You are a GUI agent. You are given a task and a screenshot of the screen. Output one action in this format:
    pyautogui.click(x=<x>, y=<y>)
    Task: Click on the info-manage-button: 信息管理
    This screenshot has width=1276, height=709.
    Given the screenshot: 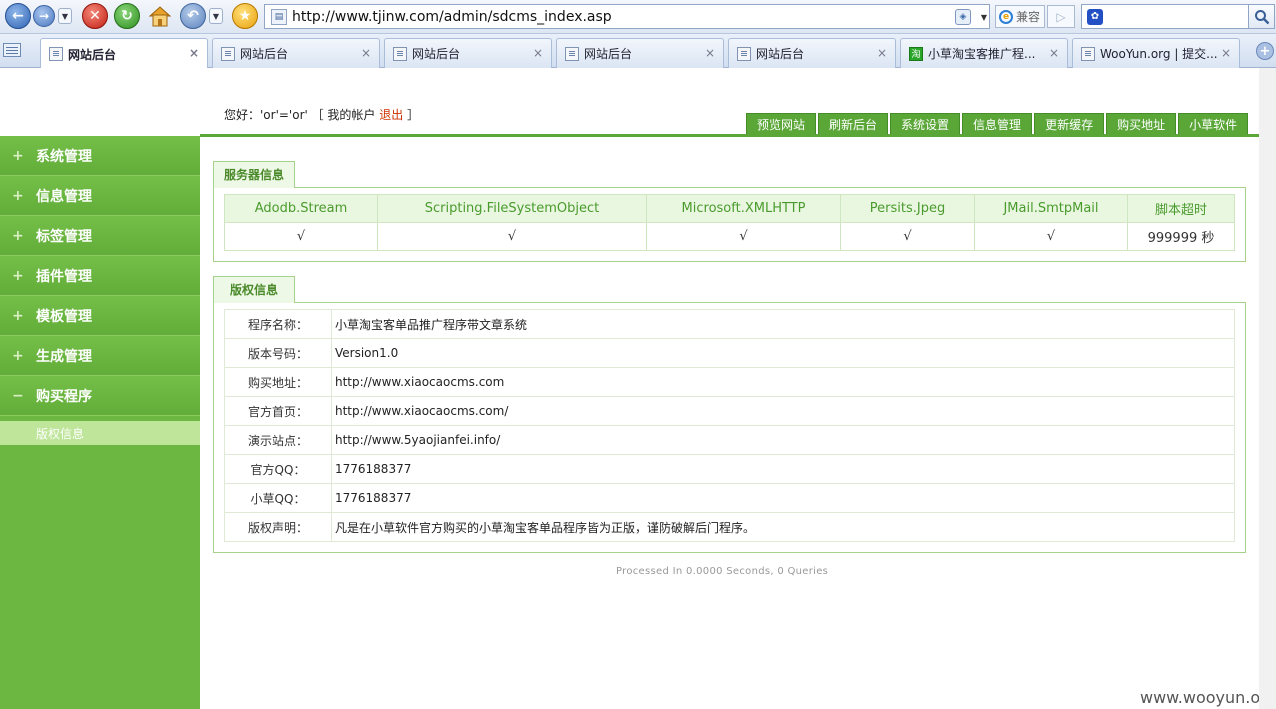 What is the action you would take?
    pyautogui.click(x=997, y=124)
    